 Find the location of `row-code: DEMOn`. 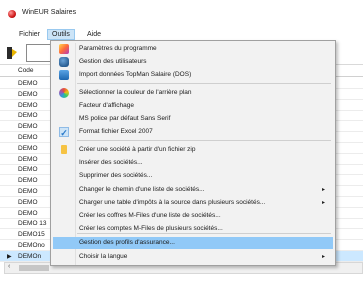

row-code: DEMOn is located at coordinates (30, 256).